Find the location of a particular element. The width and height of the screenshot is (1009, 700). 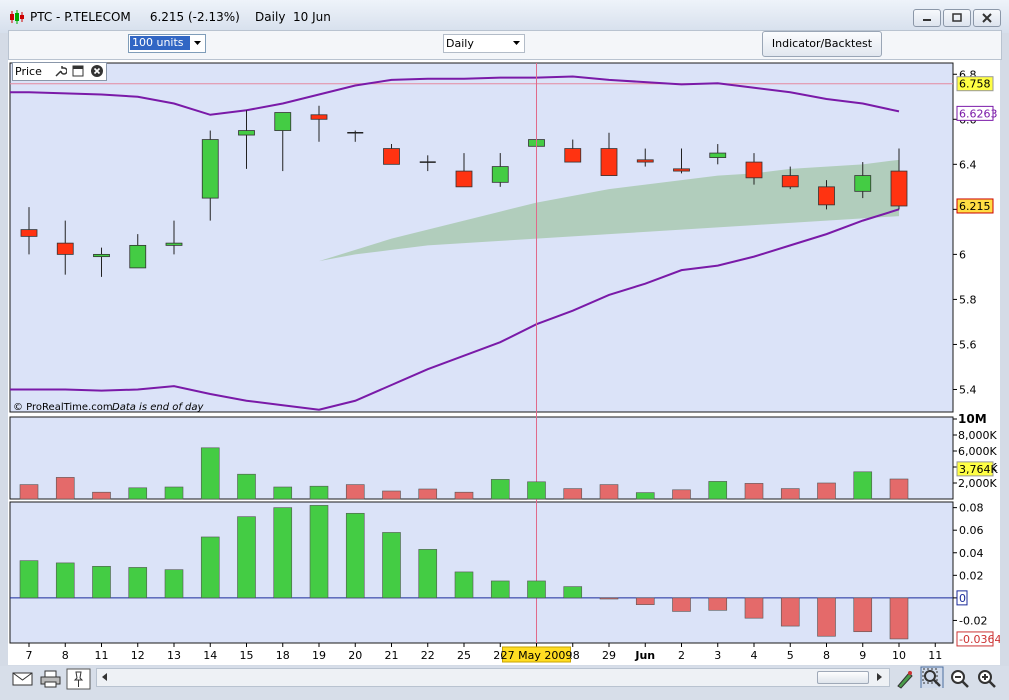

time-scrollbar is located at coordinates (493, 677).